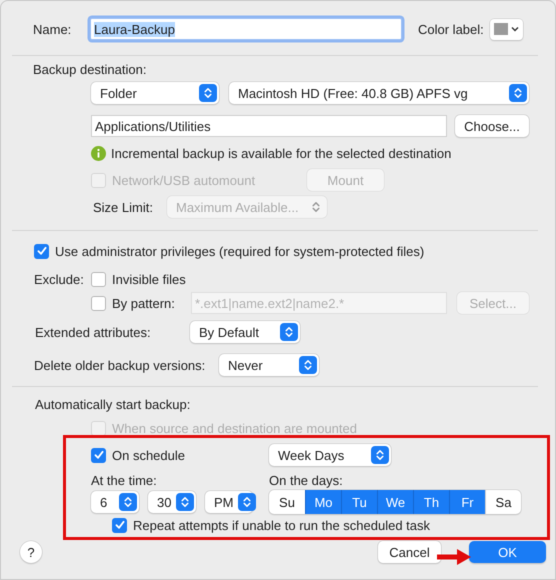 This screenshot has height=580, width=556. I want to click on color-swatch, so click(501, 29).